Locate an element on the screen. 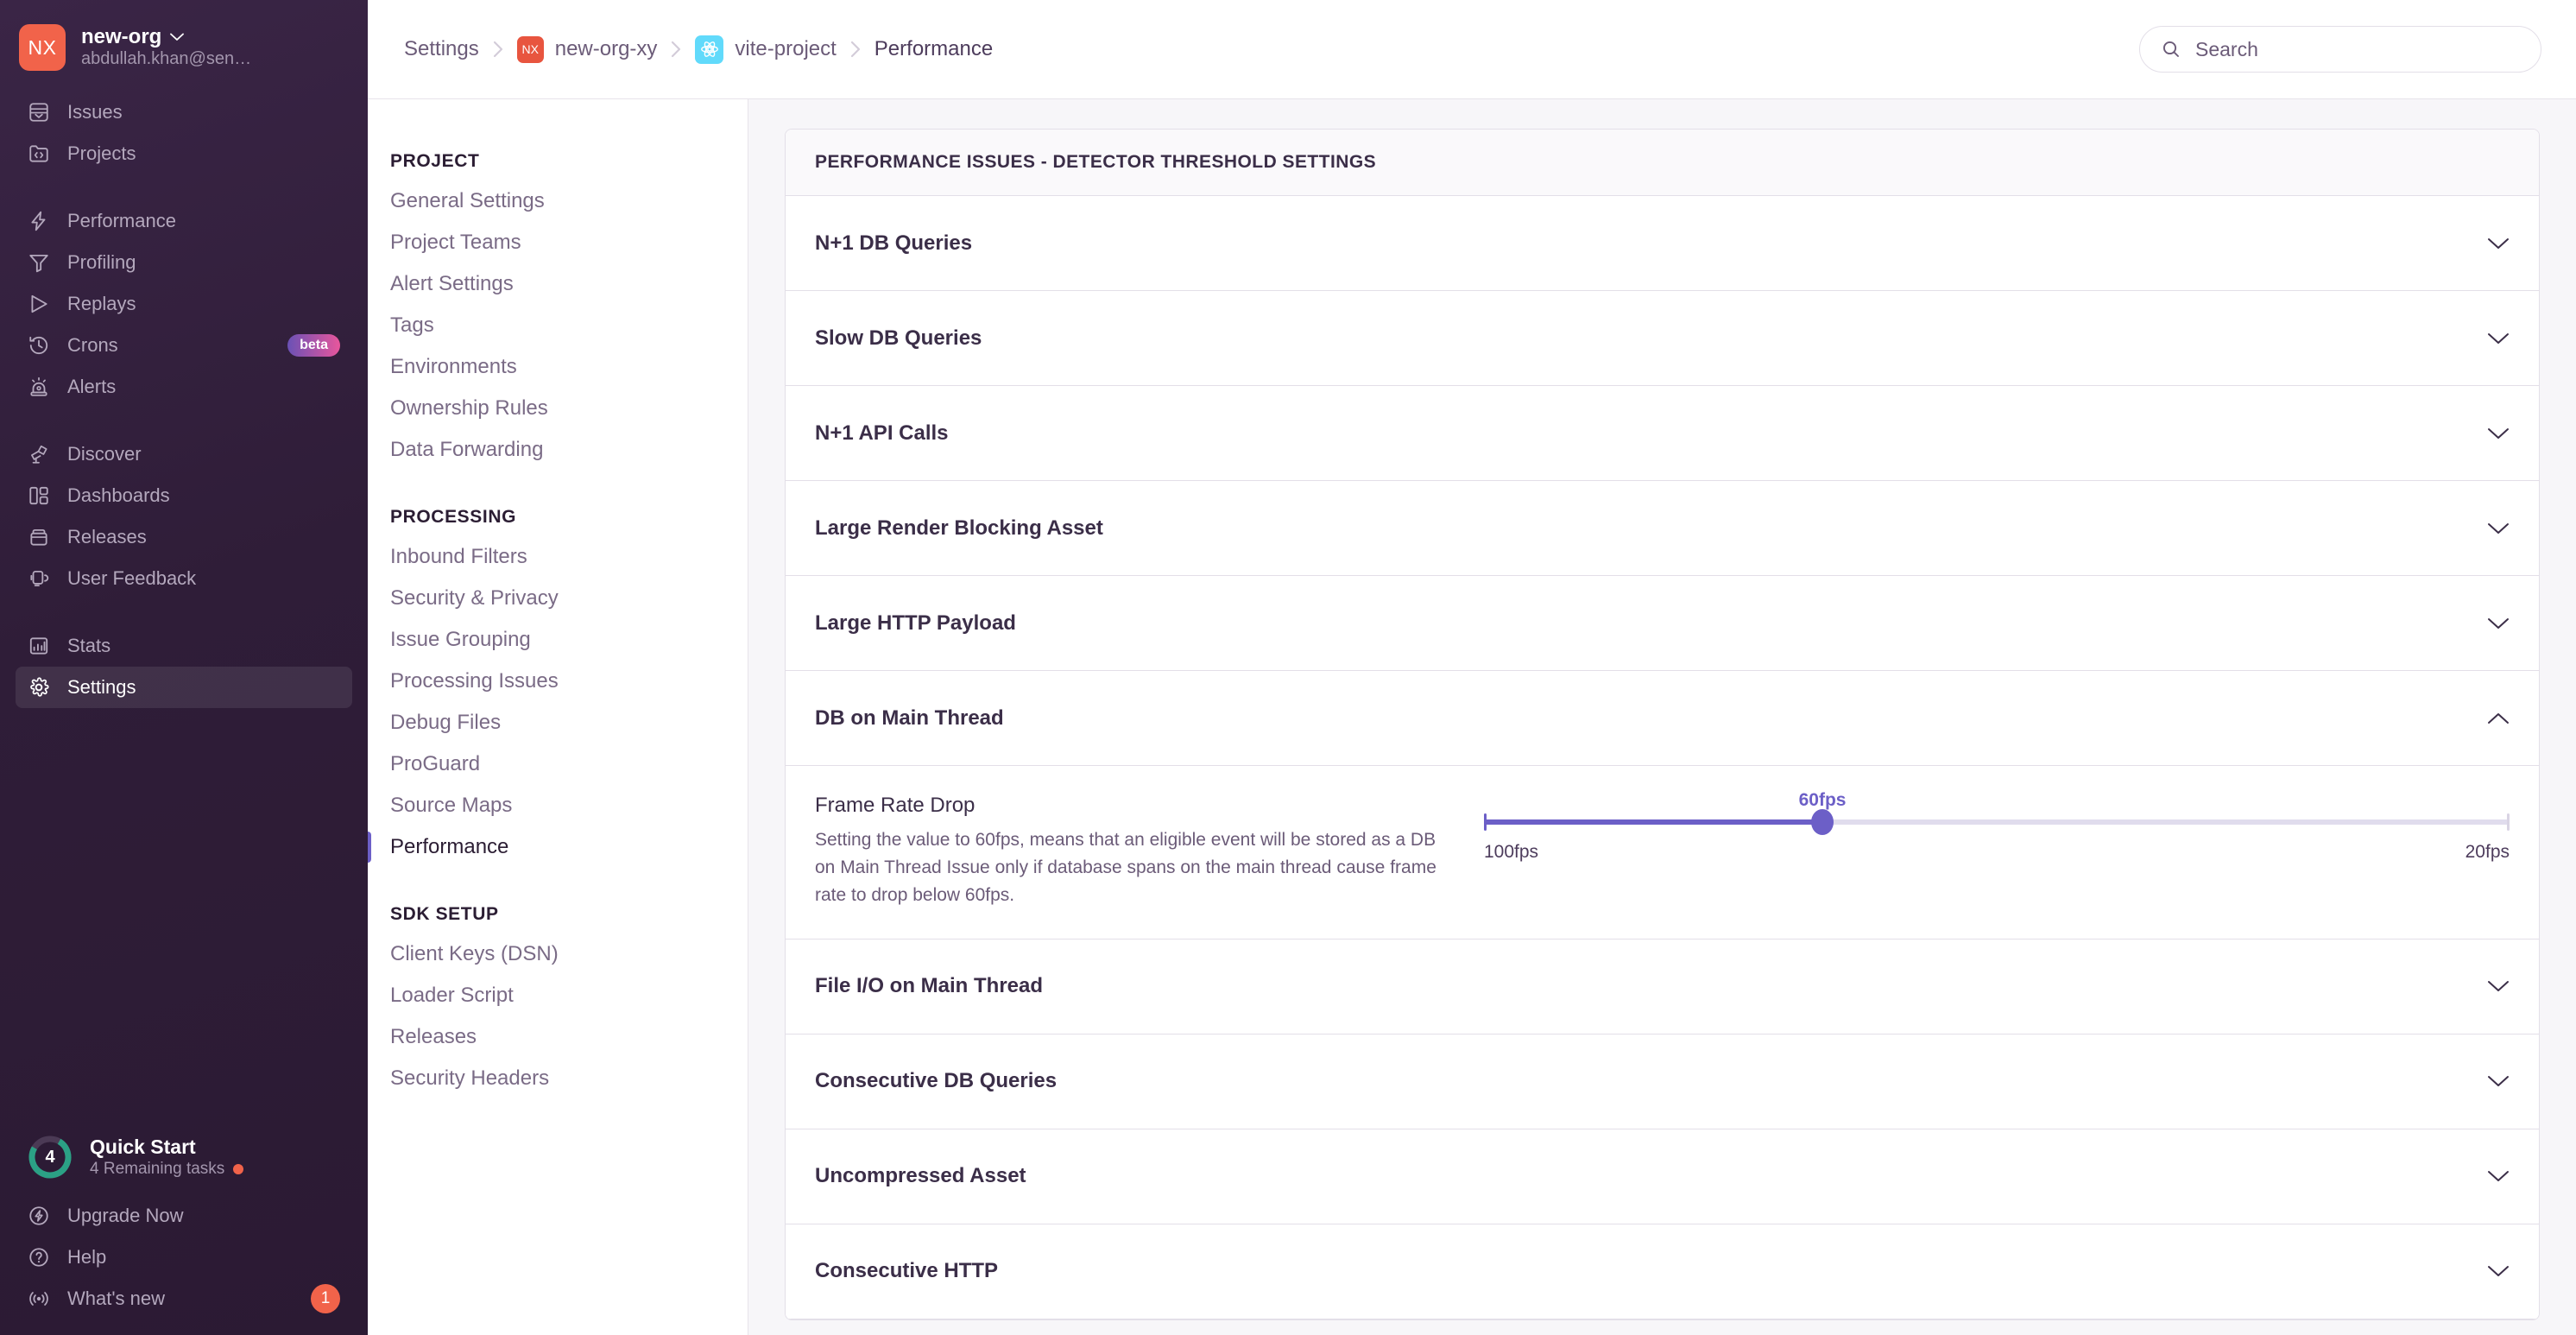 This screenshot has height=1335, width=2576. sidebar-item-replays: Replays is located at coordinates (184, 304).